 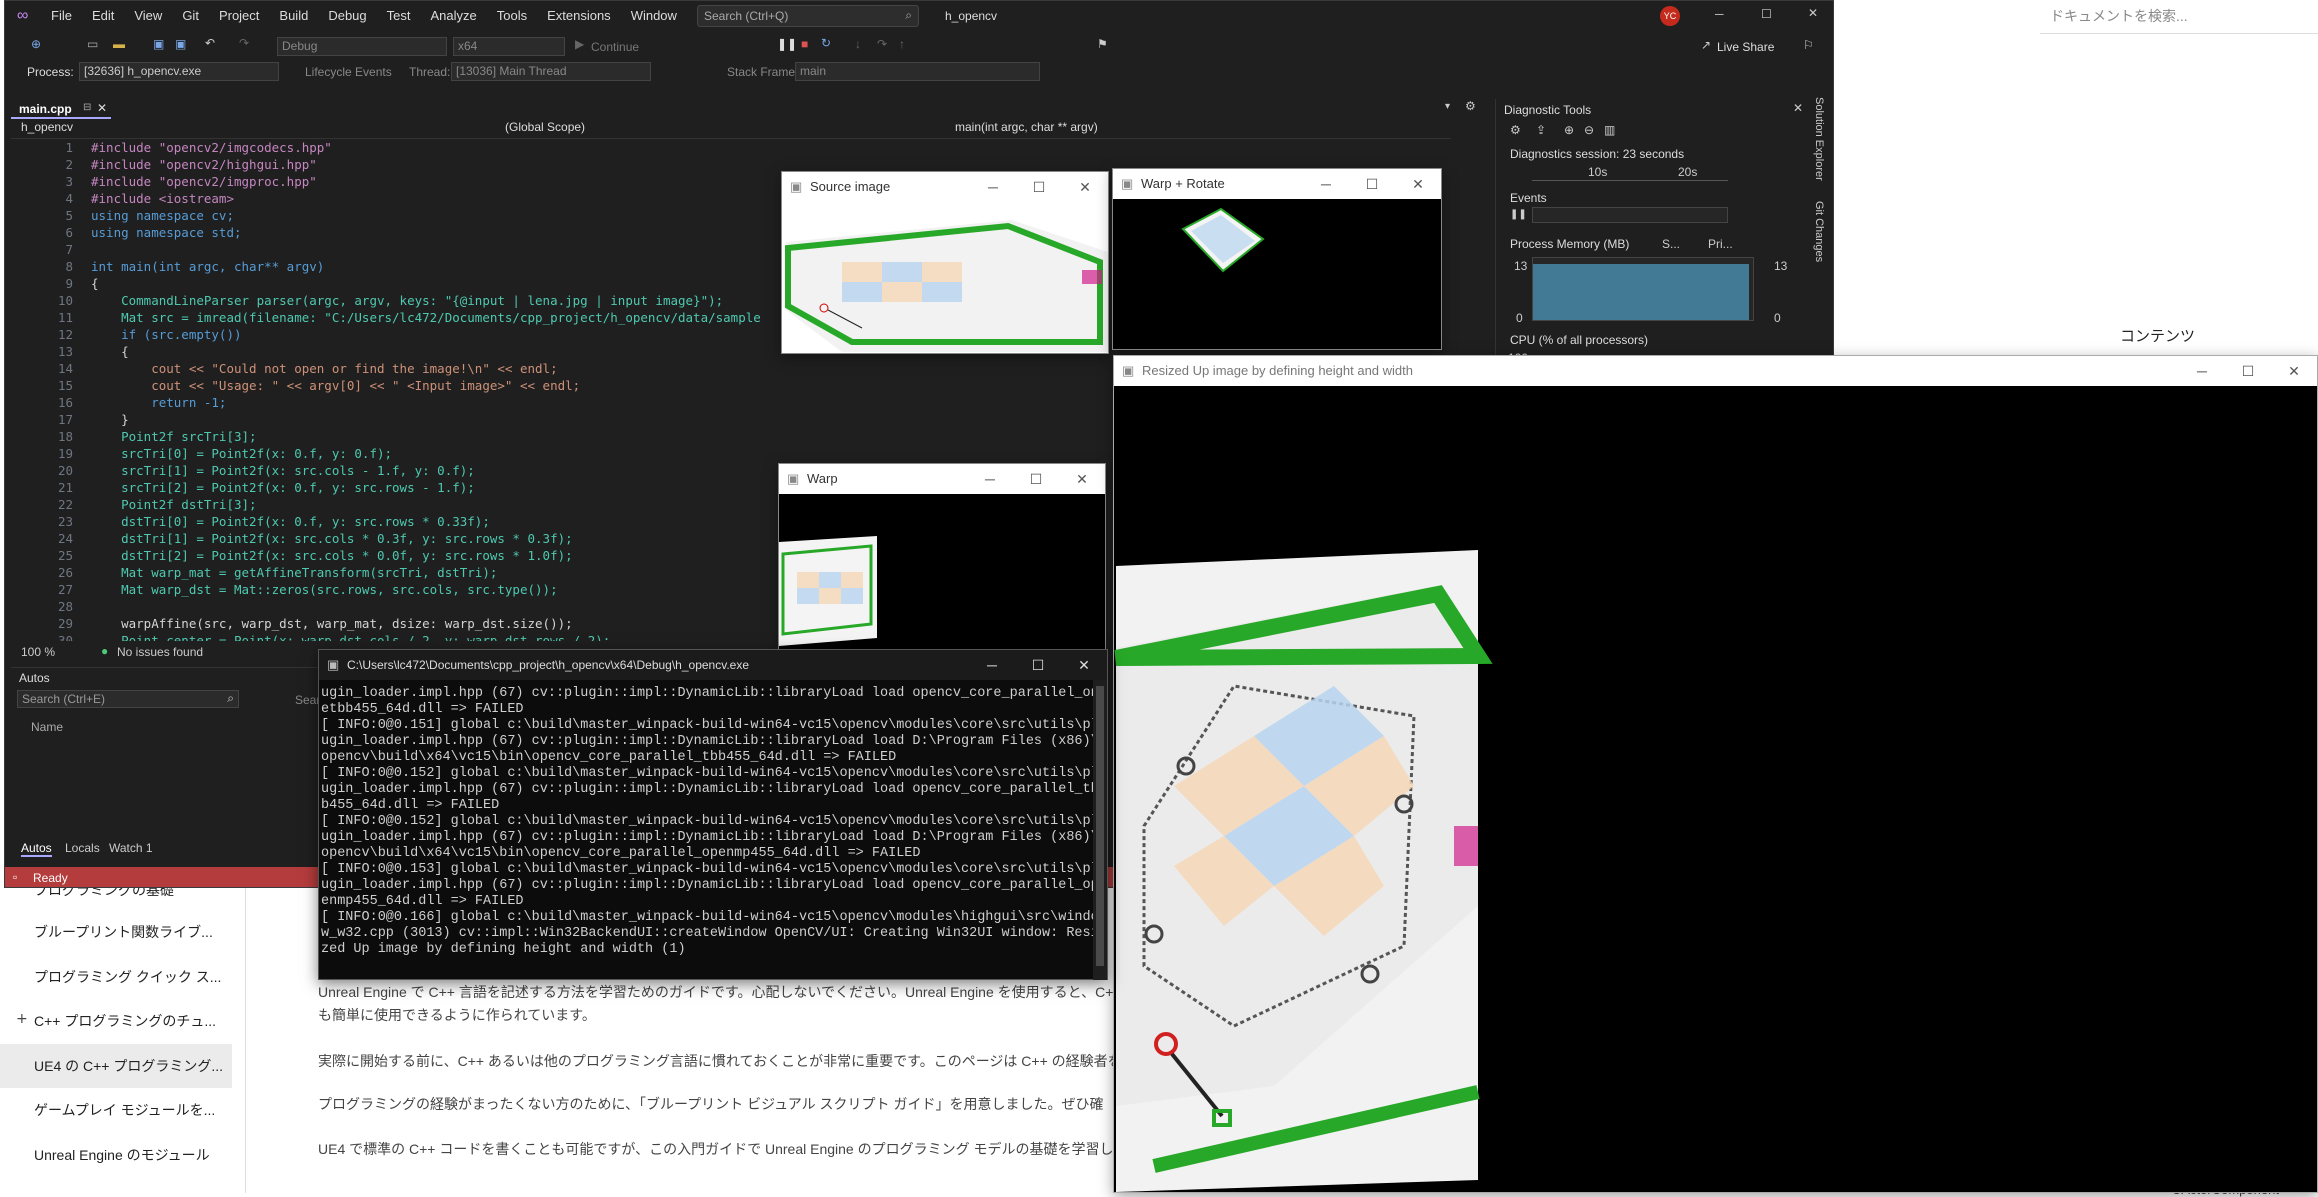 I want to click on continue-button: Continue, so click(x=615, y=47).